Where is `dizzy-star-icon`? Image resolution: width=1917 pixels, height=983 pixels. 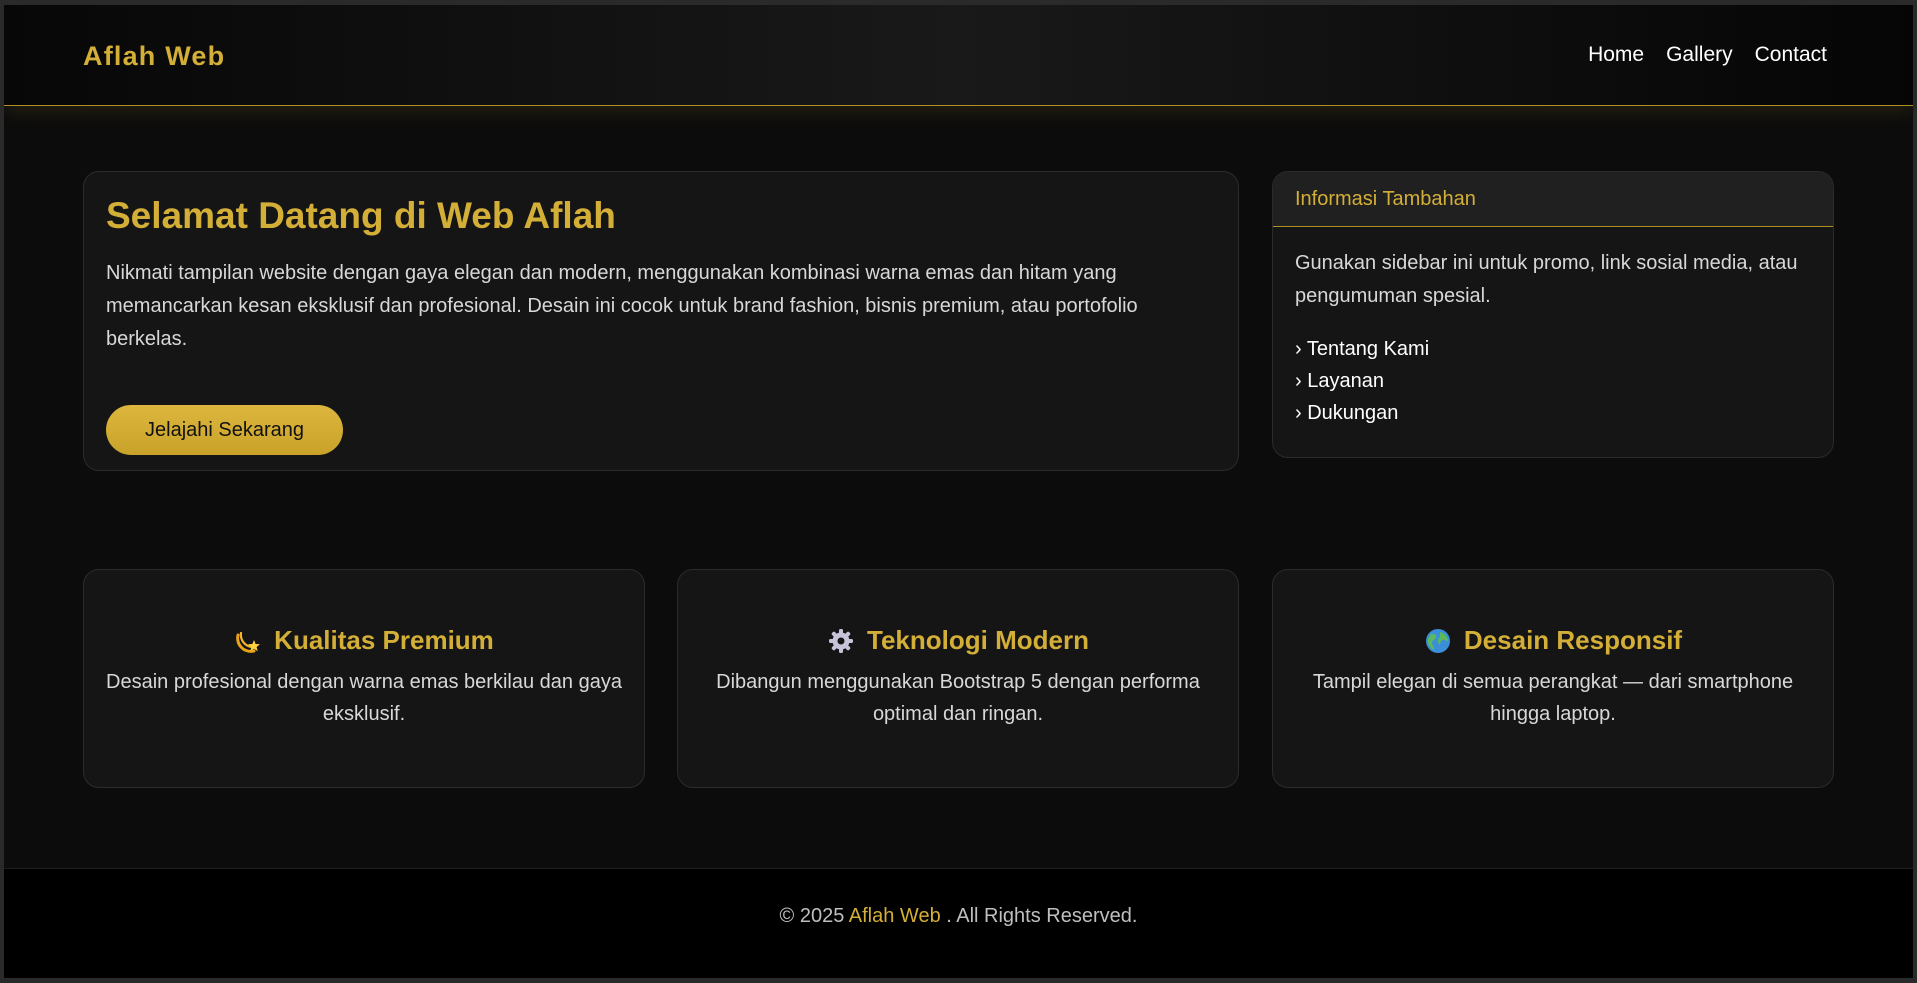 dizzy-star-icon is located at coordinates (248, 642).